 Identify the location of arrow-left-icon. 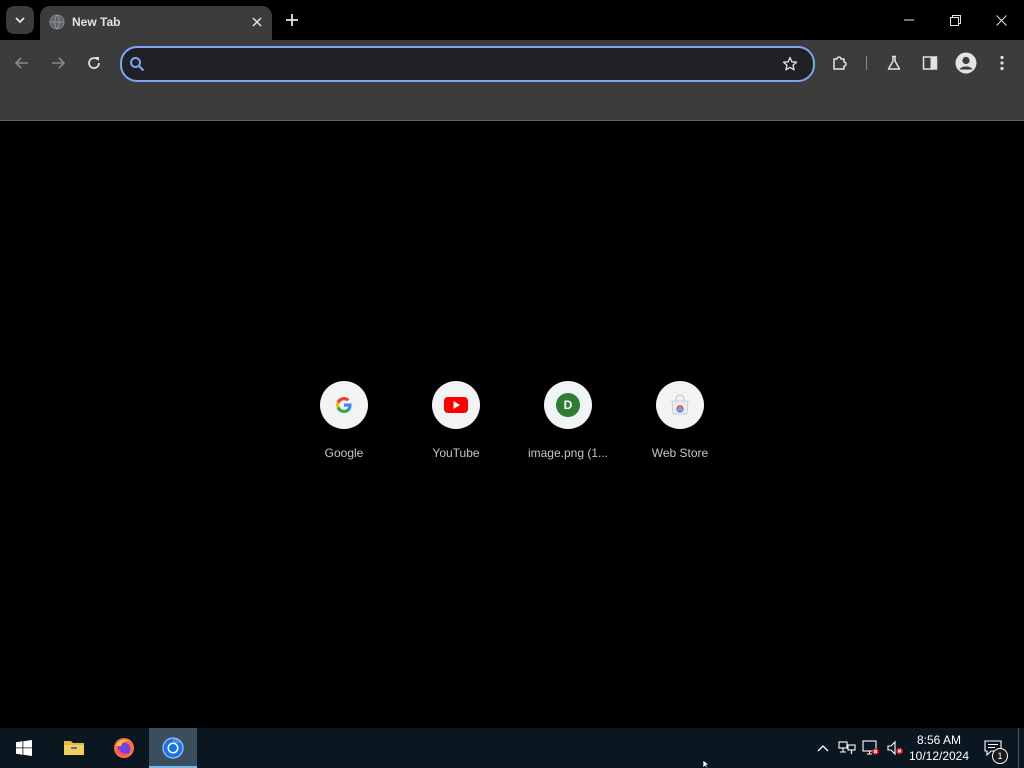
(21, 63).